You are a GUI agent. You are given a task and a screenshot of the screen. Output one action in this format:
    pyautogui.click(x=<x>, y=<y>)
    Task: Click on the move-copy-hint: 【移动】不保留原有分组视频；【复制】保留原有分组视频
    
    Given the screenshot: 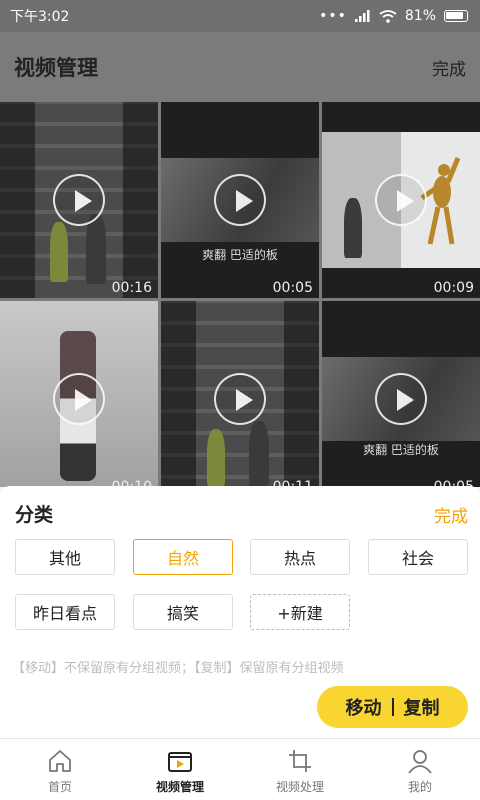 What is the action you would take?
    pyautogui.click(x=178, y=668)
    